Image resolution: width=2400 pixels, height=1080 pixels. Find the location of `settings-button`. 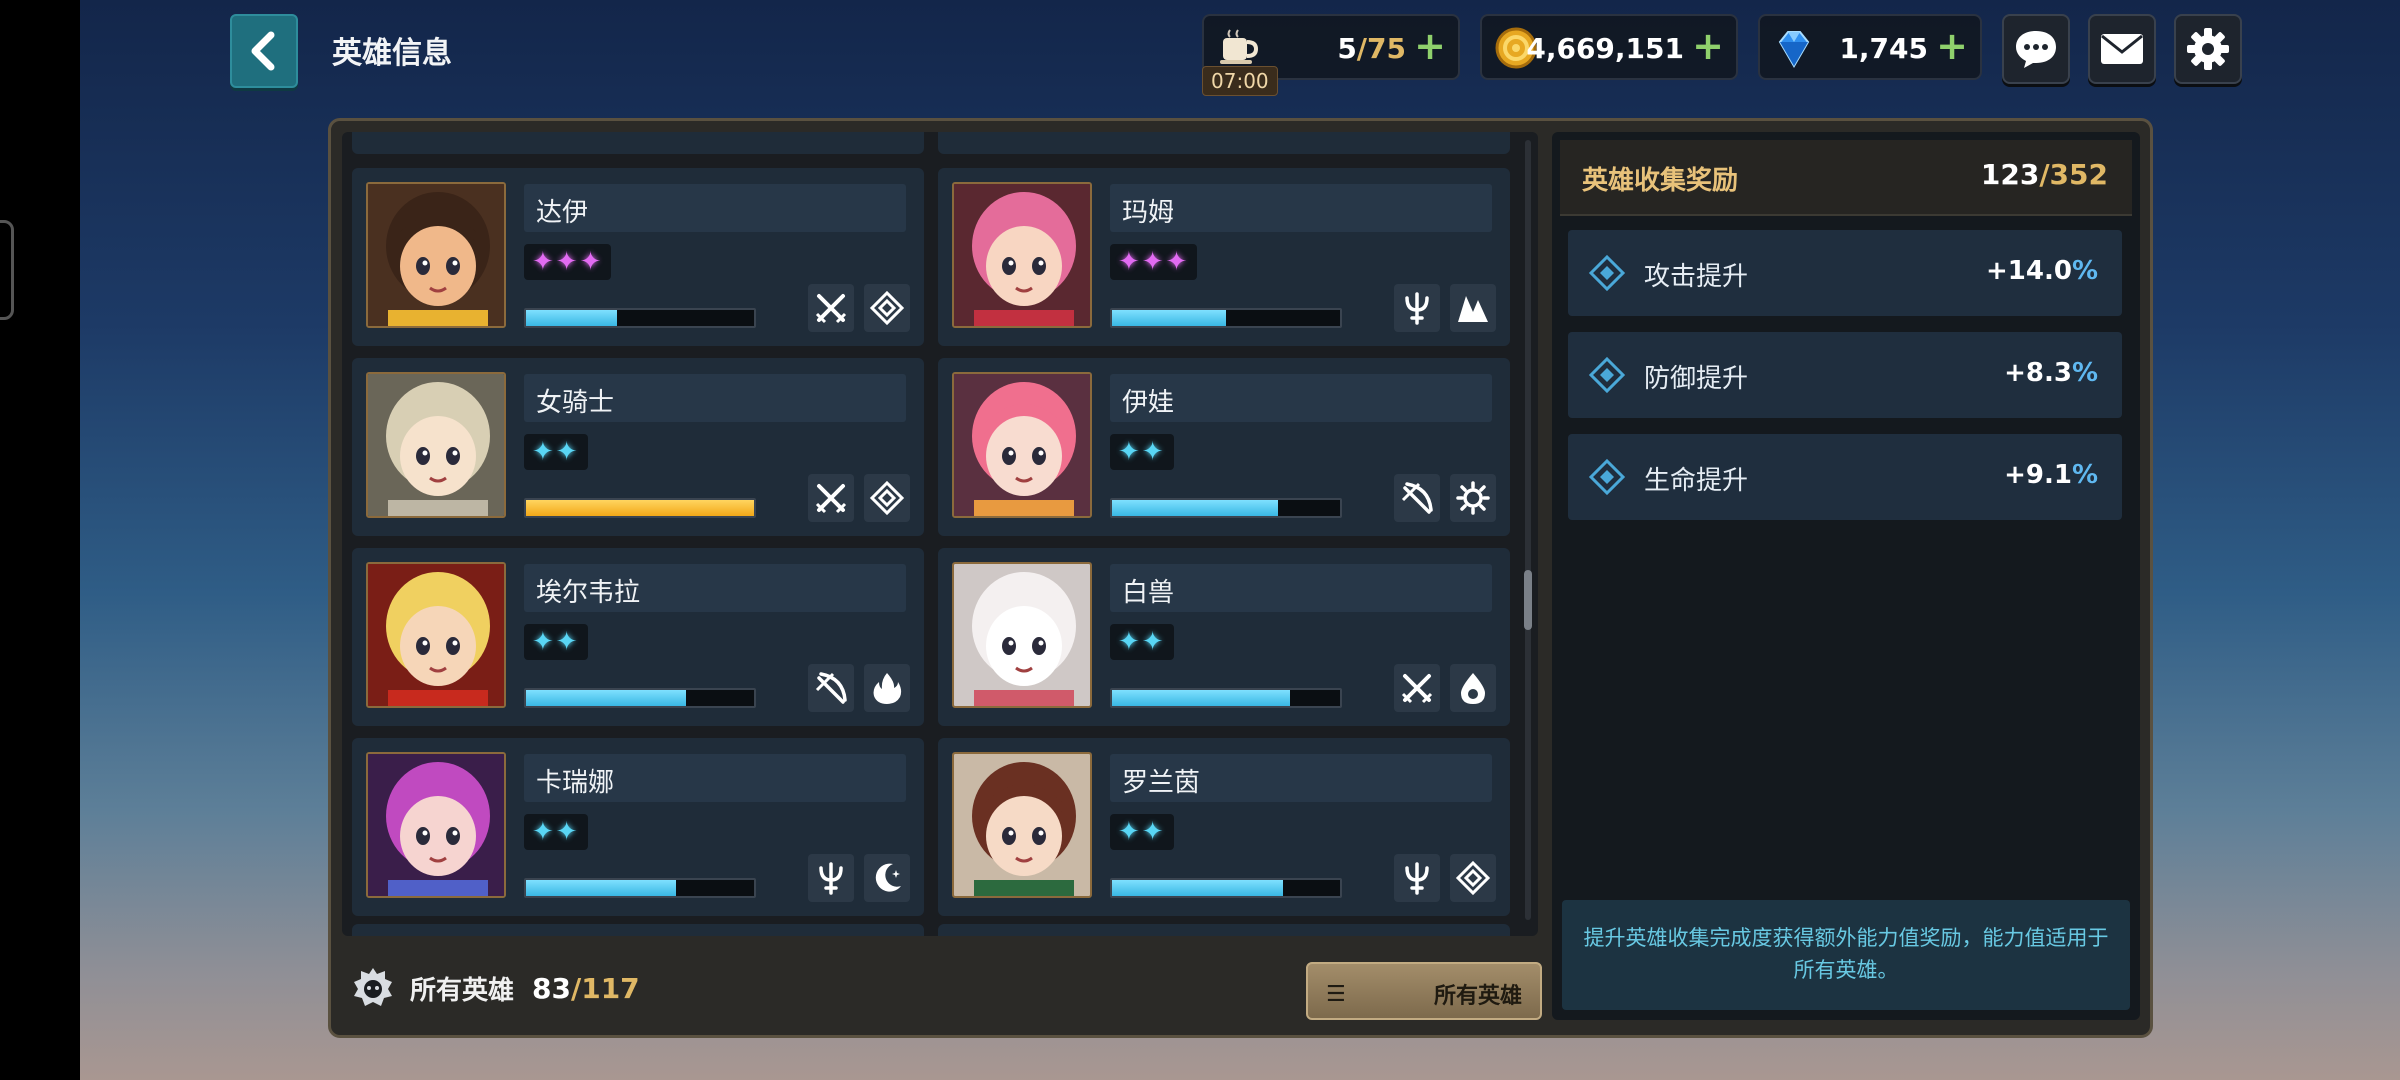

settings-button is located at coordinates (2208, 49).